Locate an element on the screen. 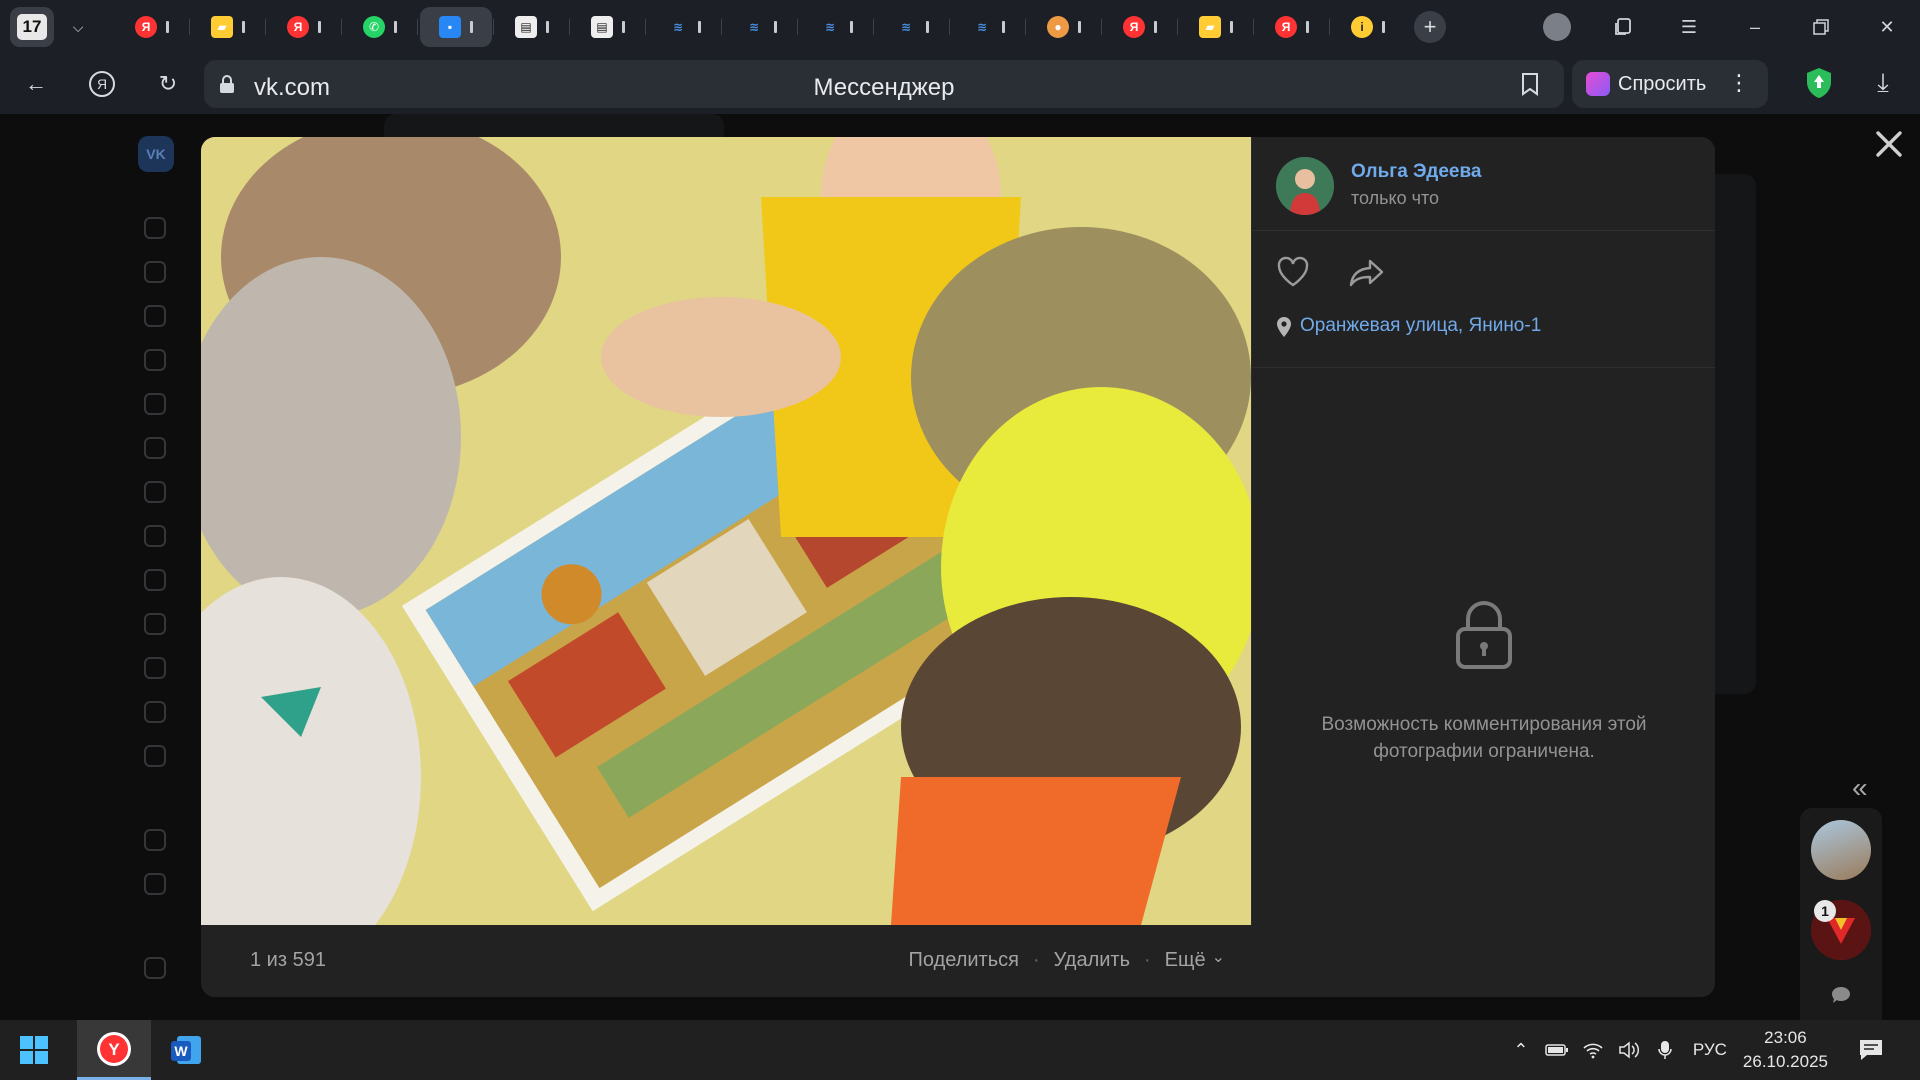 This screenshot has height=1080, width=1920. tab-count-button: 17 is located at coordinates (32, 27).